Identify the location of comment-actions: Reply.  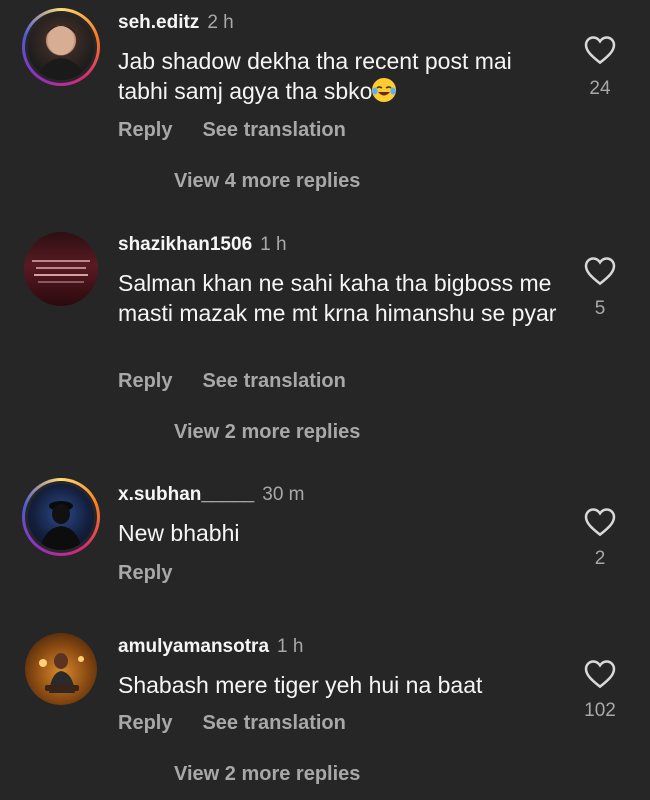
(145, 573).